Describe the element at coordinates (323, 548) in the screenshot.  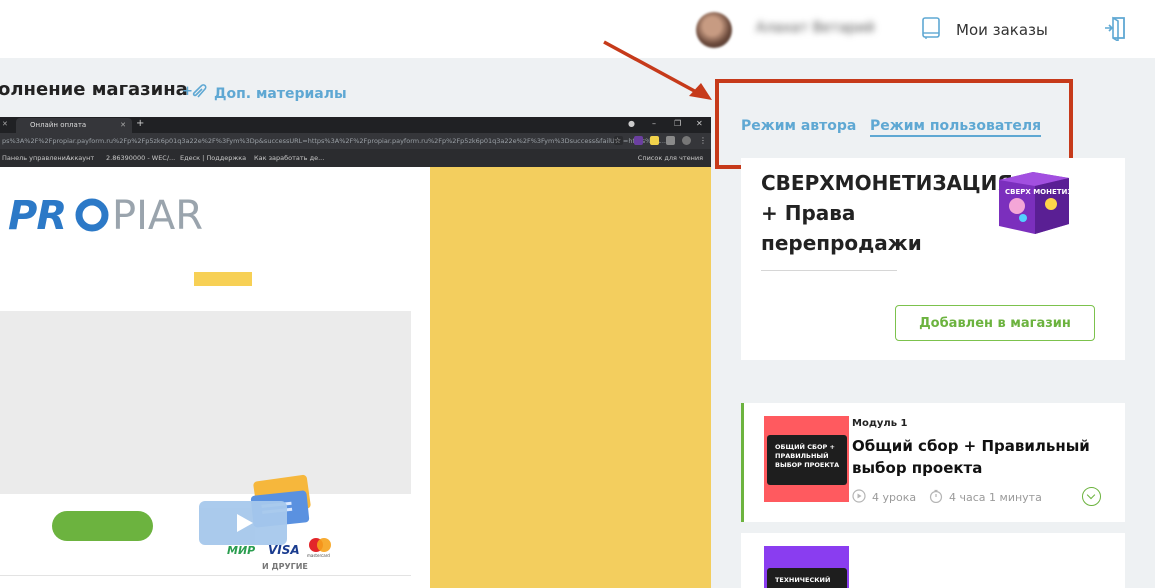
I see `mastercard-logo: mastercard` at that location.